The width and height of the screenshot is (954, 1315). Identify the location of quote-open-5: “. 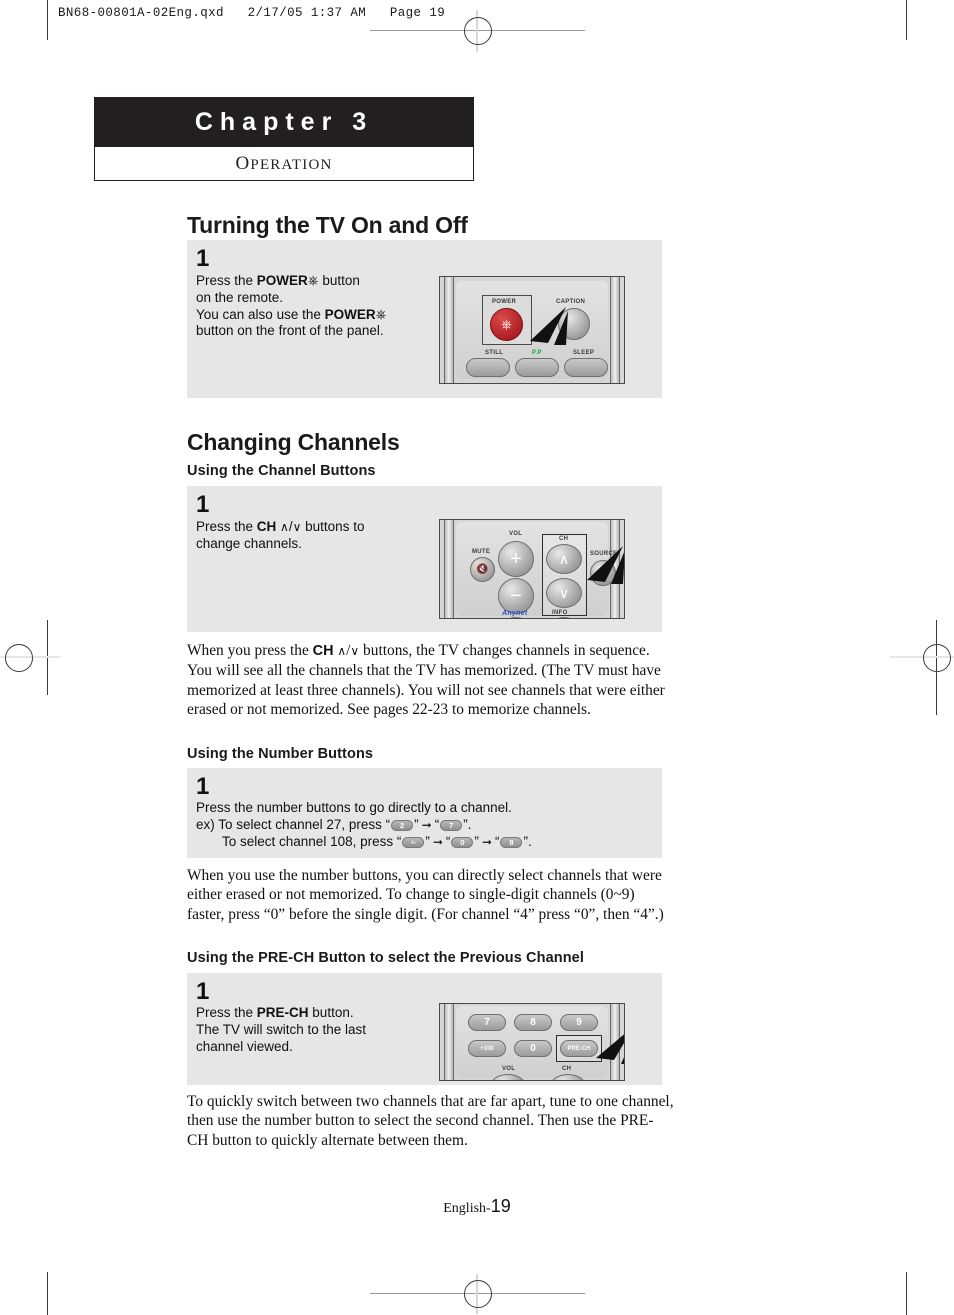
(497, 841).